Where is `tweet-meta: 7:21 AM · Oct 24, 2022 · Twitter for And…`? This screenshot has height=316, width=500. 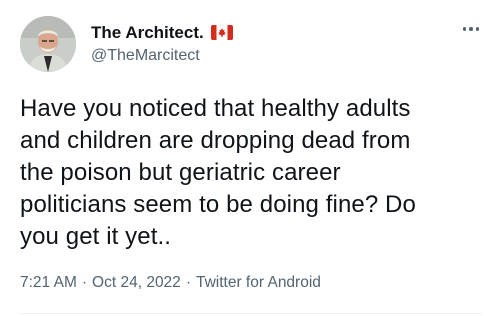 tweet-meta: 7:21 AM · Oct 24, 2022 · Twitter for And… is located at coordinates (170, 283).